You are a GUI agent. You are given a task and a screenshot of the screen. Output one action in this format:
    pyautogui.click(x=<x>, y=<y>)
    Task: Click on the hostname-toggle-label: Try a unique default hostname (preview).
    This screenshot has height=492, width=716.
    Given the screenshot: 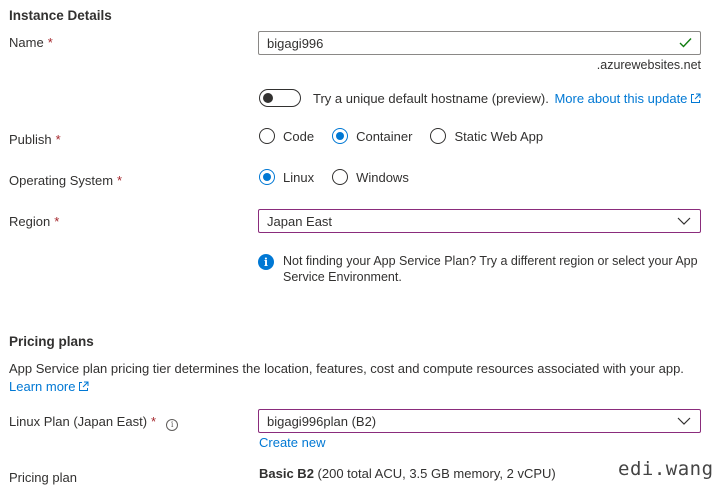 What is the action you would take?
    pyautogui.click(x=431, y=98)
    